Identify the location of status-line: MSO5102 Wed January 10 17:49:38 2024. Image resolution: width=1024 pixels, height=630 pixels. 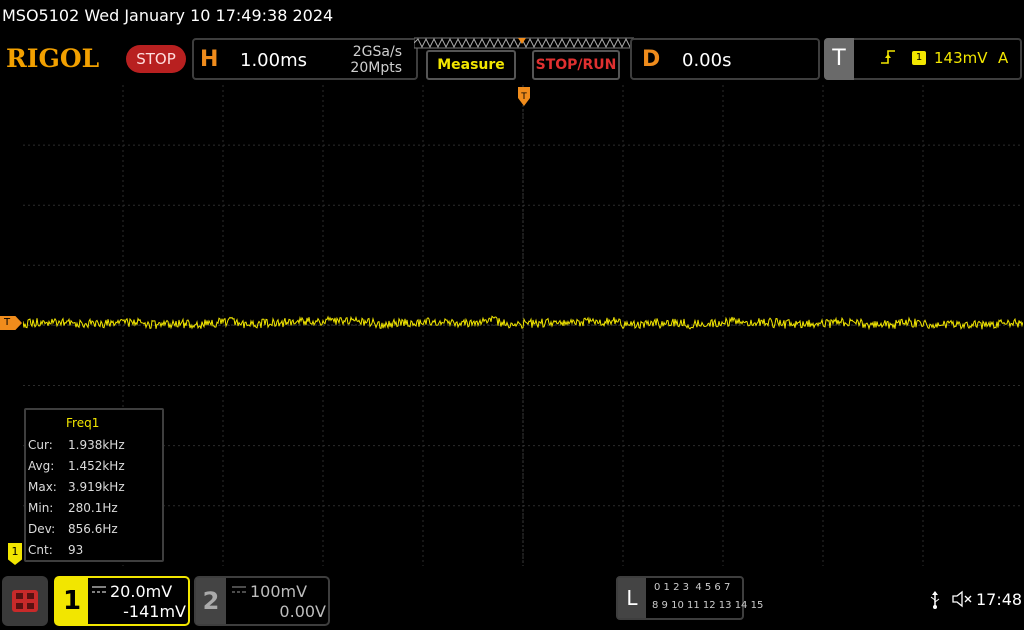
(512, 16).